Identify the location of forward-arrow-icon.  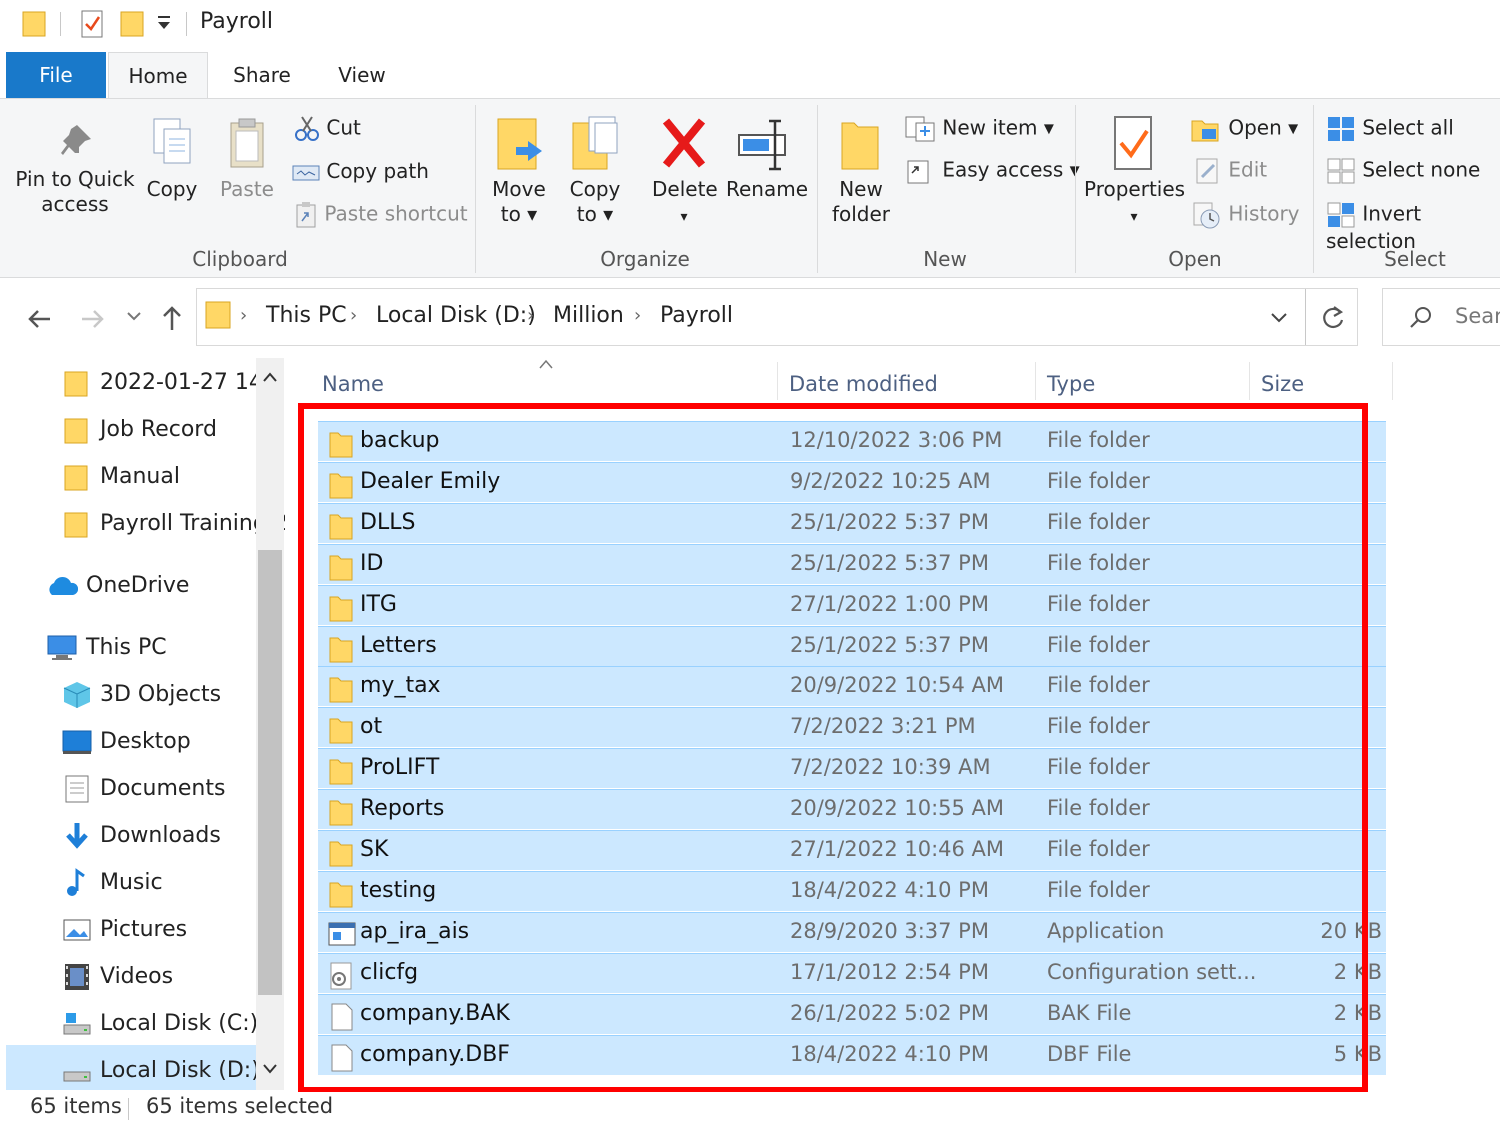
(93, 319).